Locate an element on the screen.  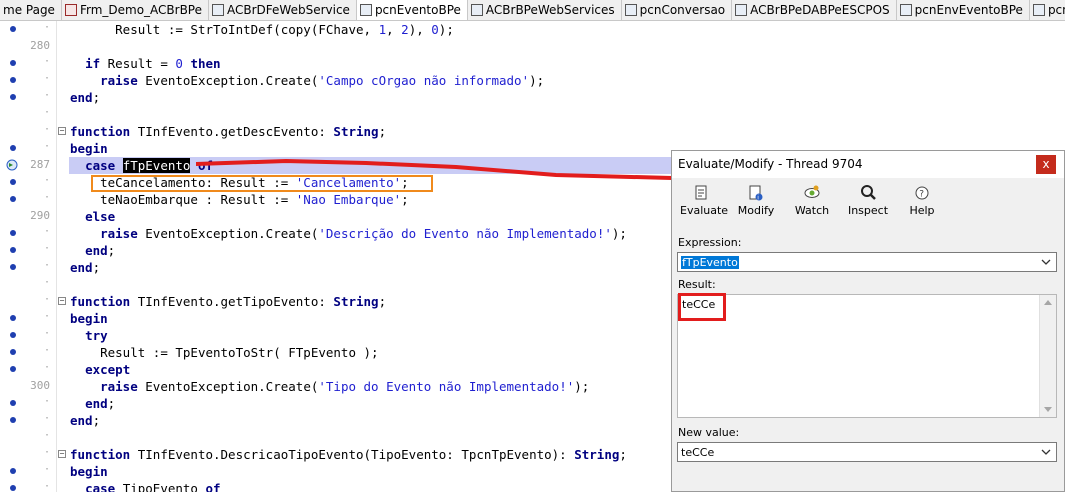
code-token: if is located at coordinates (93, 63).